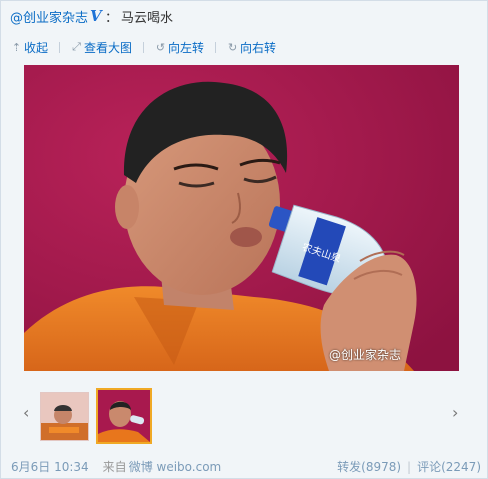 The image size is (488, 479). I want to click on carousel-prev-button: ‹, so click(26, 412).